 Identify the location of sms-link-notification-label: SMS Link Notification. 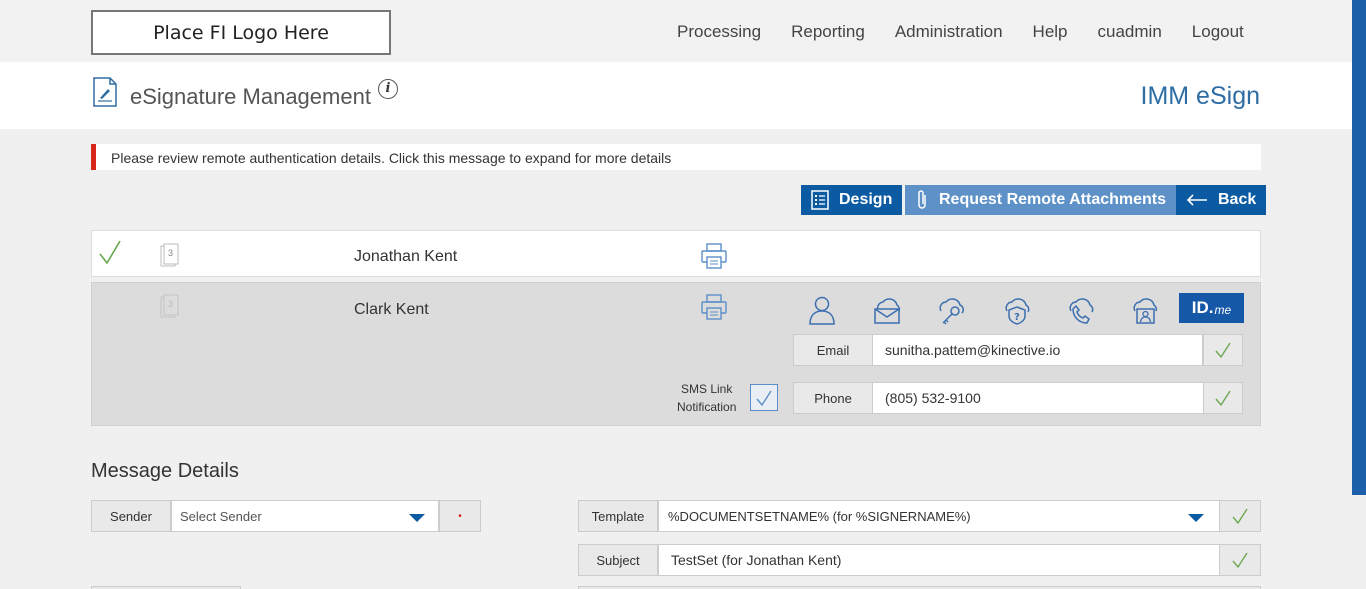
(706, 398).